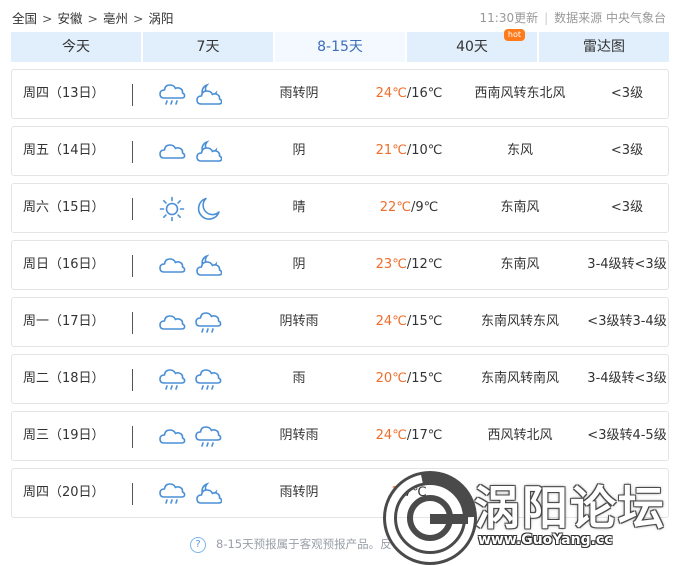 The height and width of the screenshot is (566, 682). Describe the element at coordinates (208, 47) in the screenshot. I see `tab-7-days: 7天` at that location.